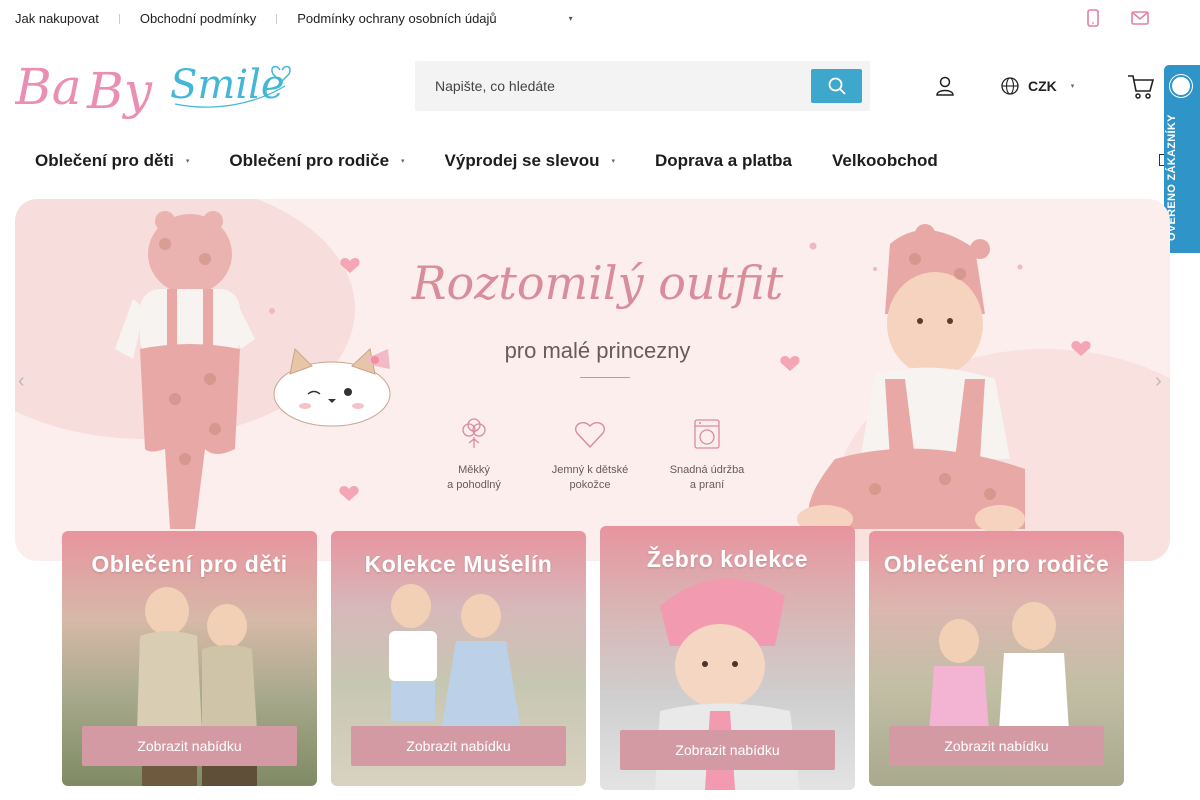 The width and height of the screenshot is (1200, 800). Describe the element at coordinates (996, 658) in the screenshot. I see `category-card-parents: Oblečení pro rodiče Zobrazit nabídku` at that location.